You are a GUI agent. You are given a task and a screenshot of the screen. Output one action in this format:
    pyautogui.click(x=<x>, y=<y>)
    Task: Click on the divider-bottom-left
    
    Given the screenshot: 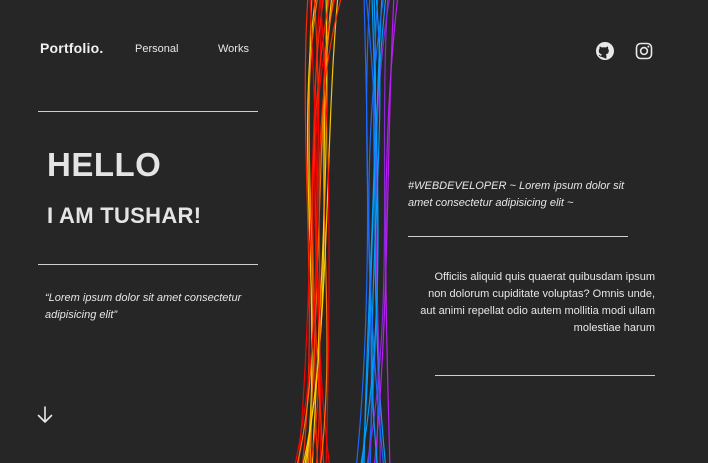 What is the action you would take?
    pyautogui.click(x=148, y=264)
    